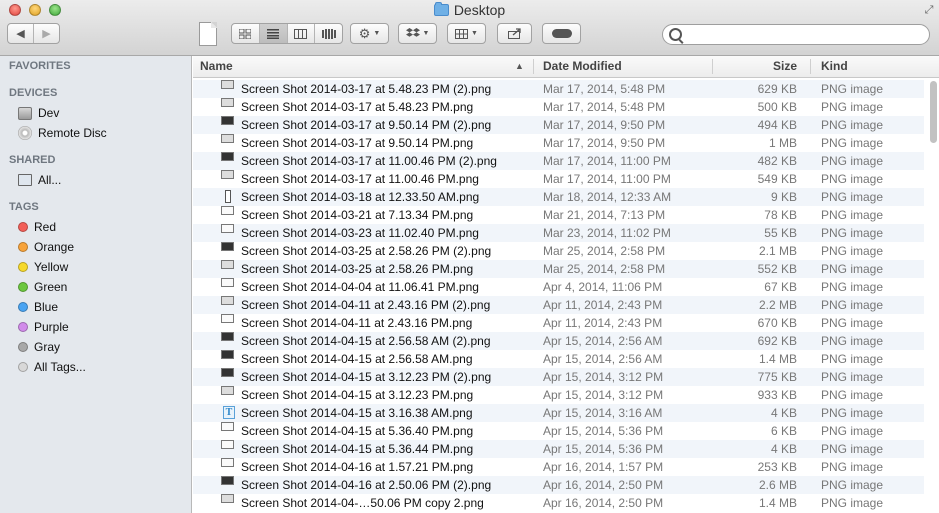  What do you see at coordinates (582, 66) in the screenshot?
I see `column-header-date: Date Modified` at bounding box center [582, 66].